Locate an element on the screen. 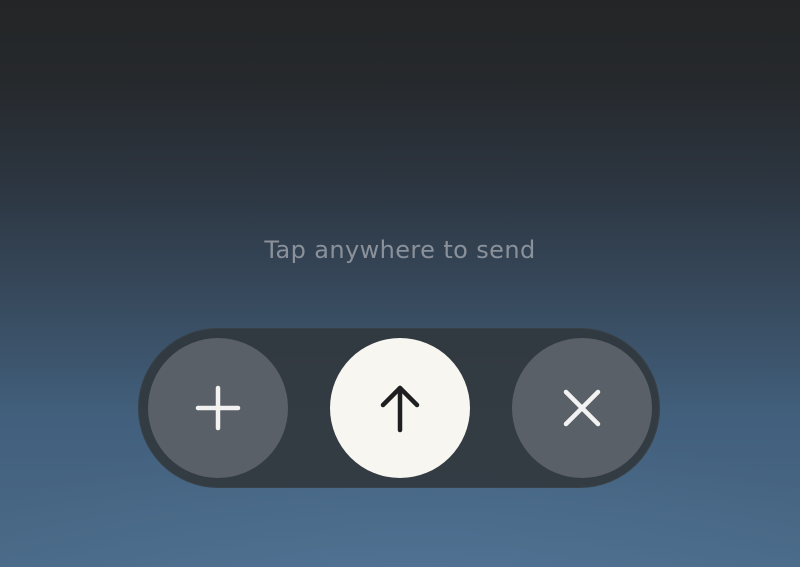 The image size is (800, 567). arrow-up-icon is located at coordinates (400, 409).